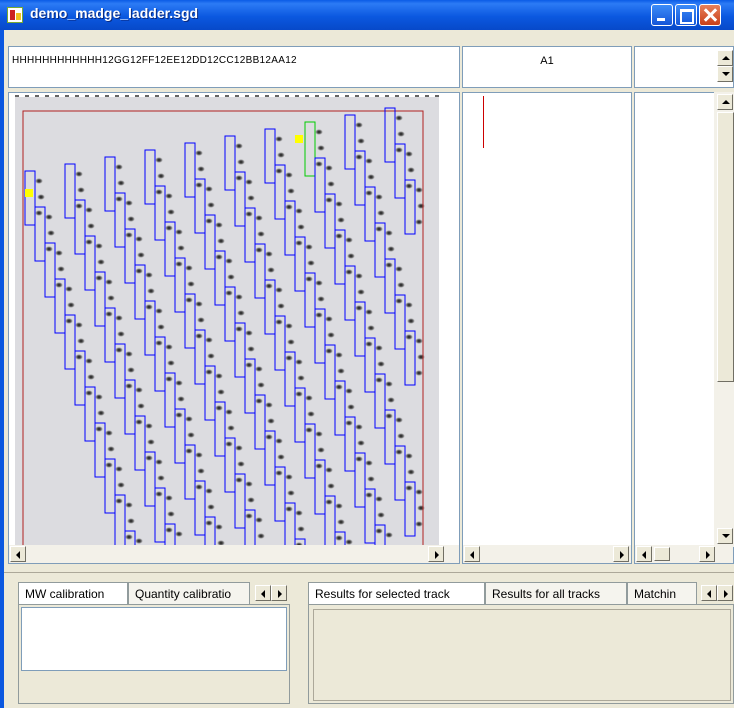 This screenshot has height=708, width=734. I want to click on close-icon, so click(710, 15).